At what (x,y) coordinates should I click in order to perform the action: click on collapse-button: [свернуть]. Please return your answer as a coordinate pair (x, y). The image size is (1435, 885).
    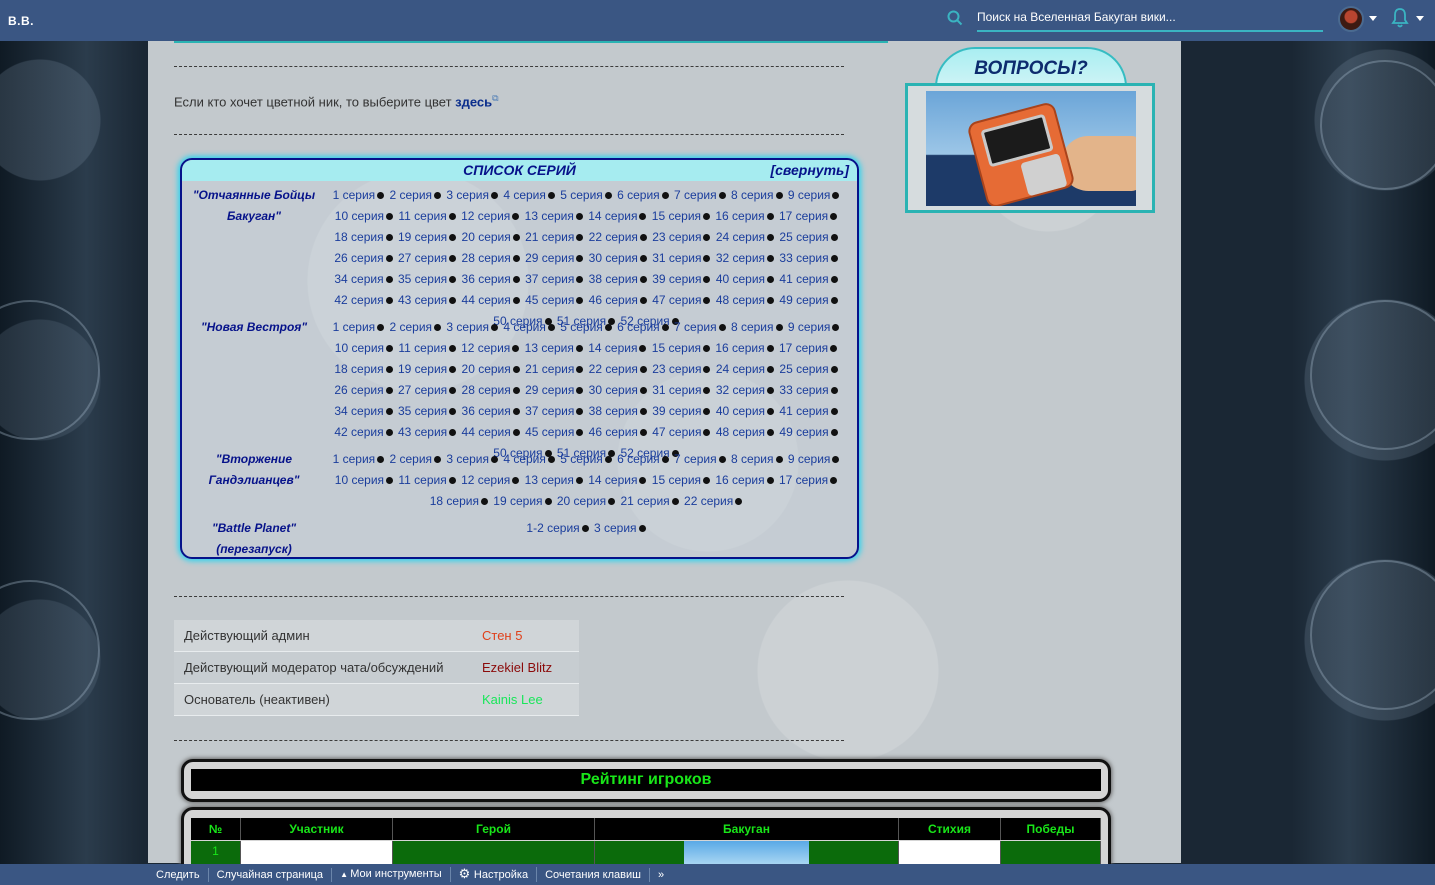
    Looking at the image, I should click on (809, 170).